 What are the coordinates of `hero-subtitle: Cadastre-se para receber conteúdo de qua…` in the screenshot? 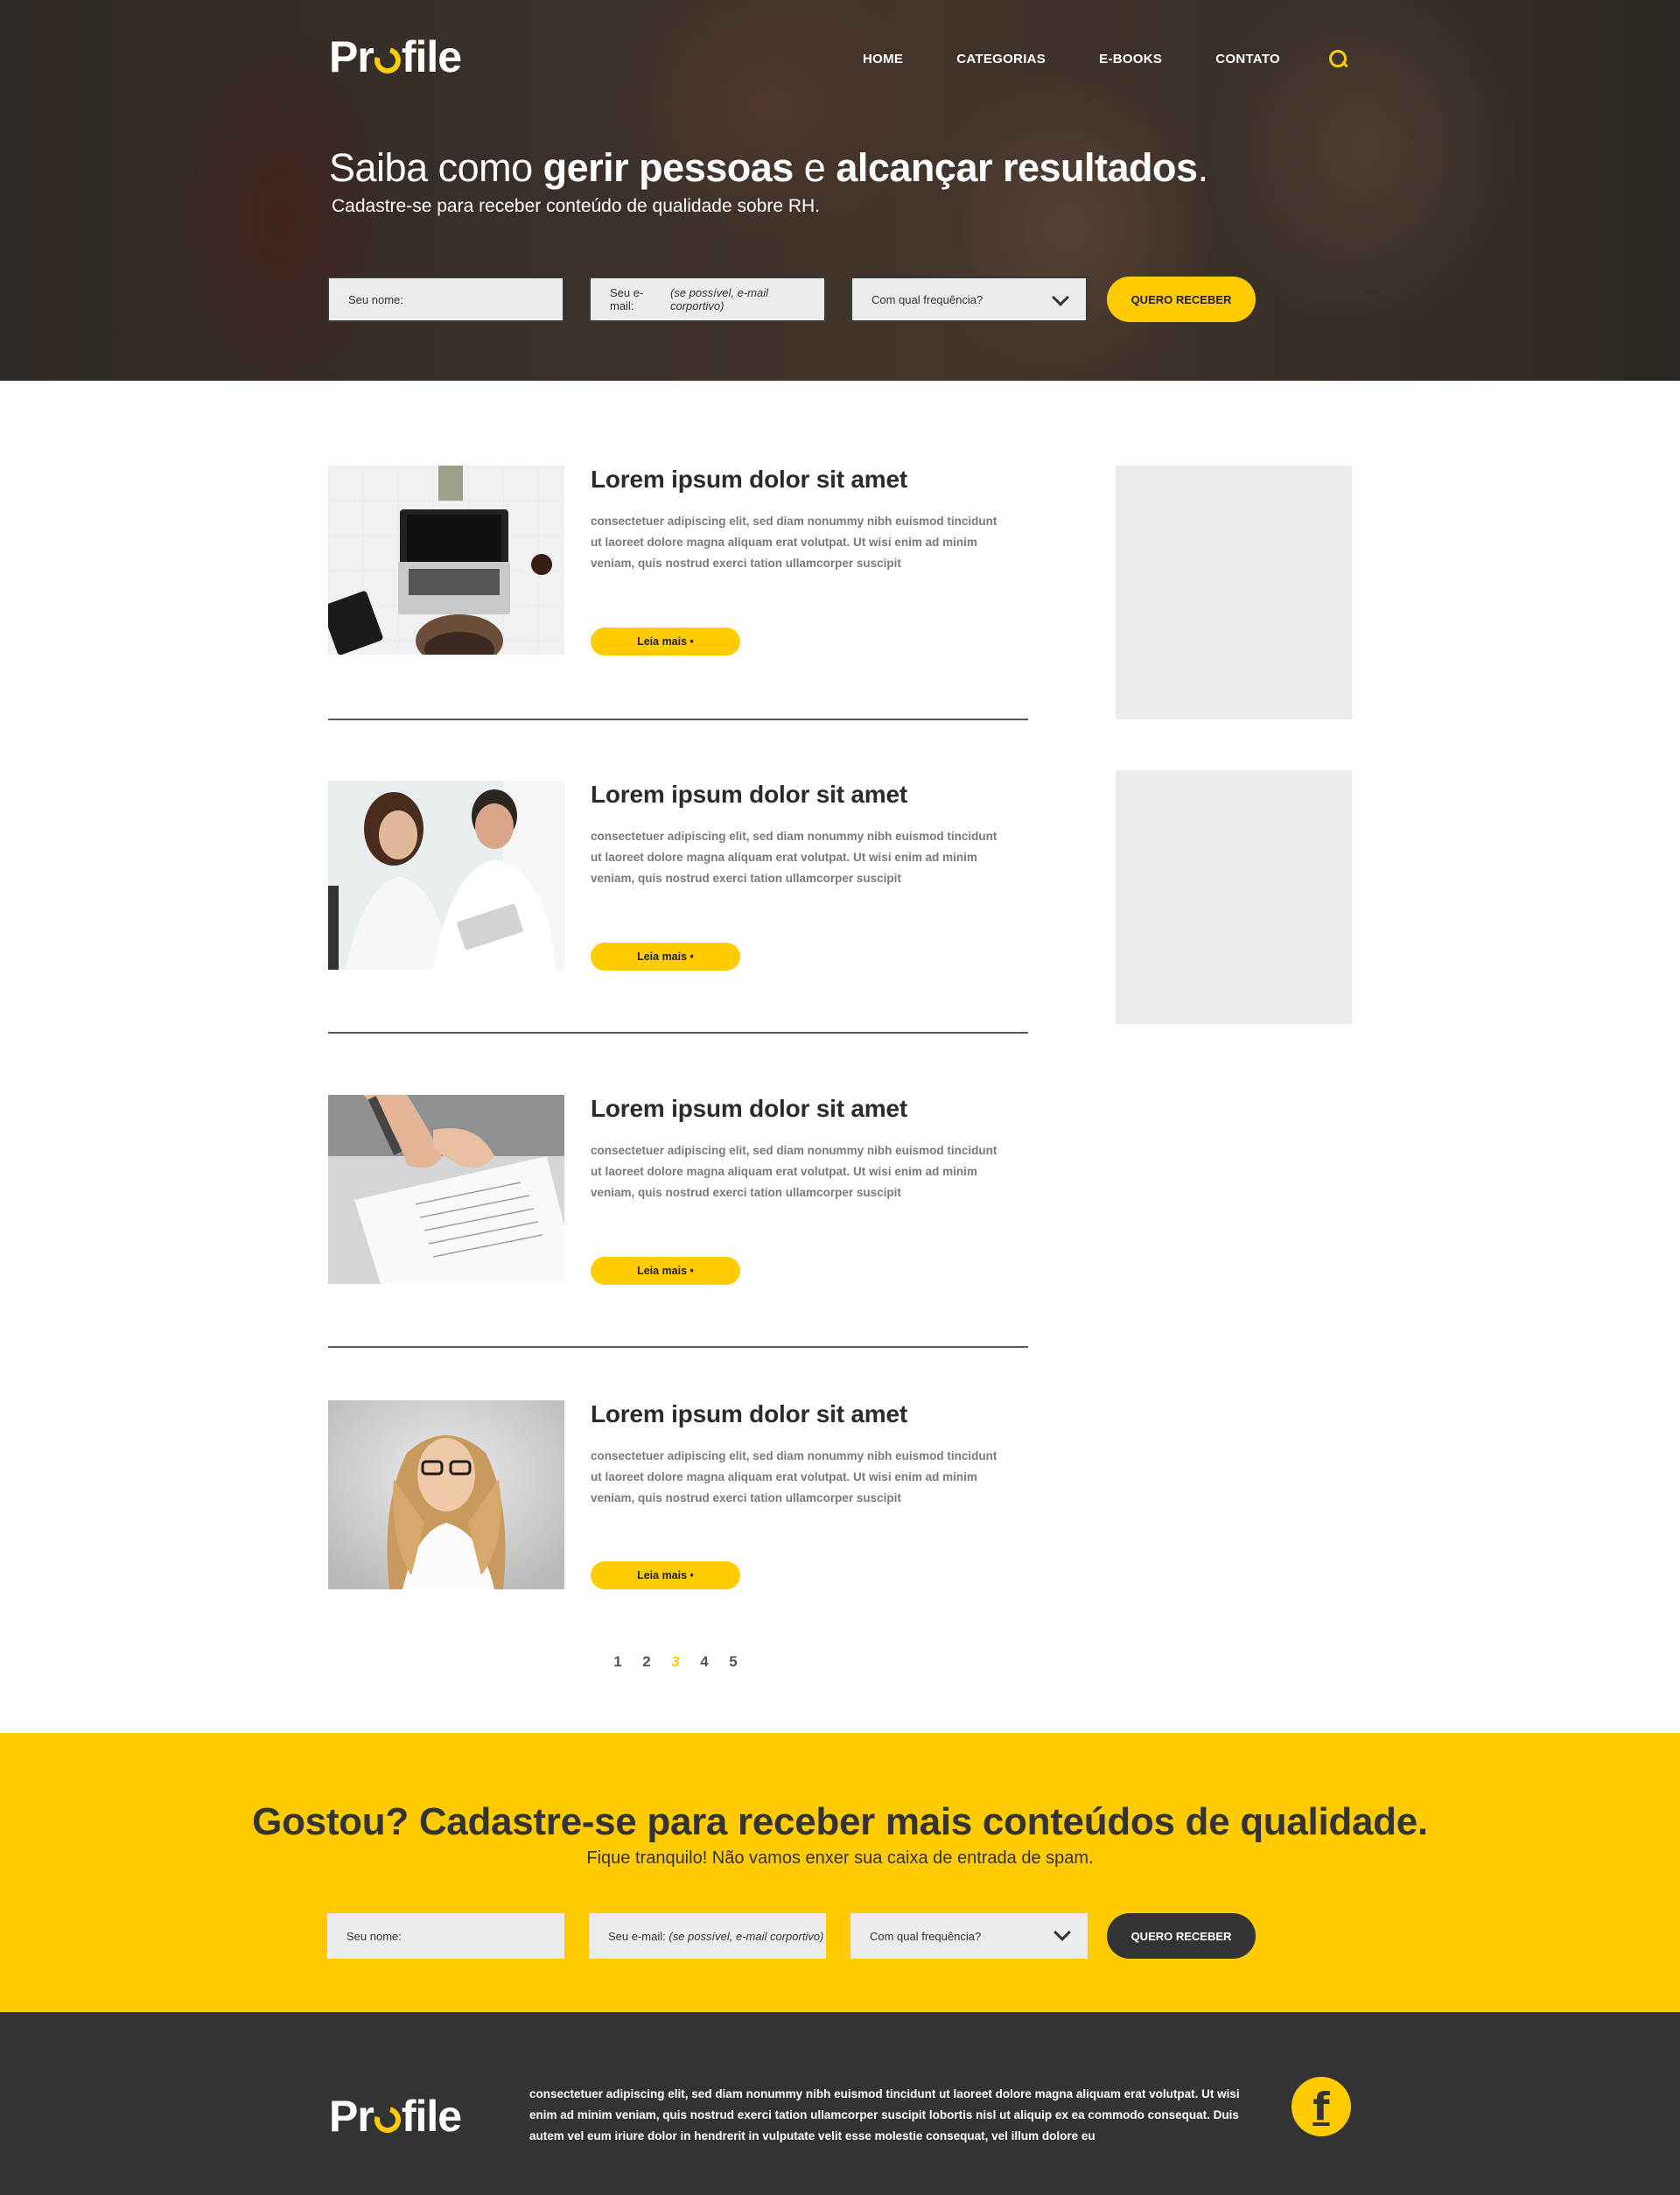 It's located at (576, 206).